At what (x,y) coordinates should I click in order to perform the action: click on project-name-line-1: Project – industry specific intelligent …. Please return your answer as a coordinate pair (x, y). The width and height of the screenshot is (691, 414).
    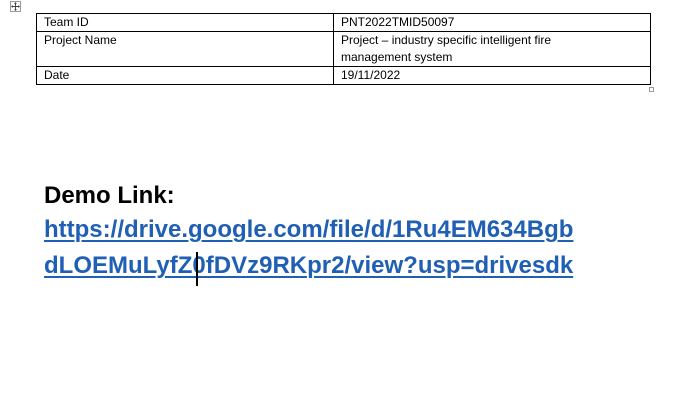
    Looking at the image, I should click on (446, 40).